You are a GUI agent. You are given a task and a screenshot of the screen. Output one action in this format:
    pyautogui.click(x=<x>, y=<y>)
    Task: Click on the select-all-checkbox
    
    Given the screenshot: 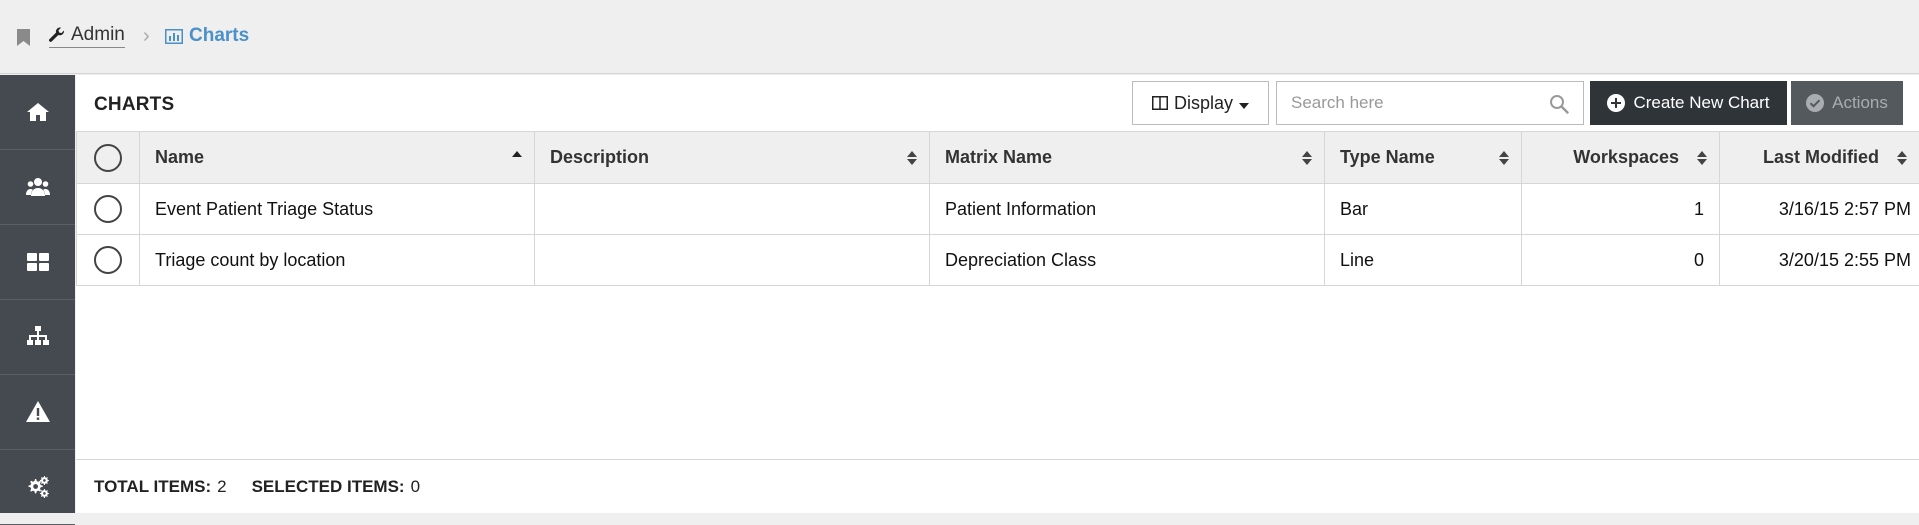 What is the action you would take?
    pyautogui.click(x=108, y=158)
    